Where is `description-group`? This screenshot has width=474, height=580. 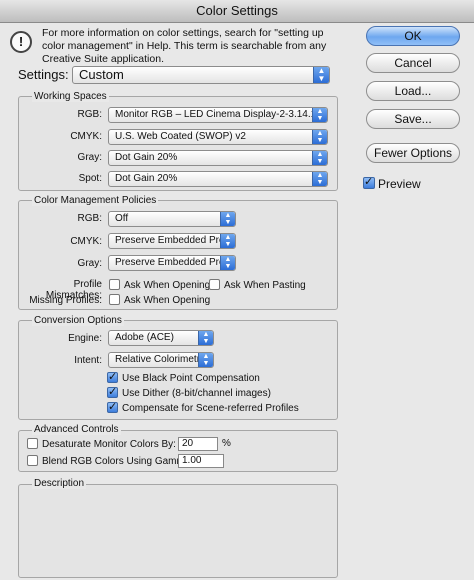
description-group is located at coordinates (178, 531).